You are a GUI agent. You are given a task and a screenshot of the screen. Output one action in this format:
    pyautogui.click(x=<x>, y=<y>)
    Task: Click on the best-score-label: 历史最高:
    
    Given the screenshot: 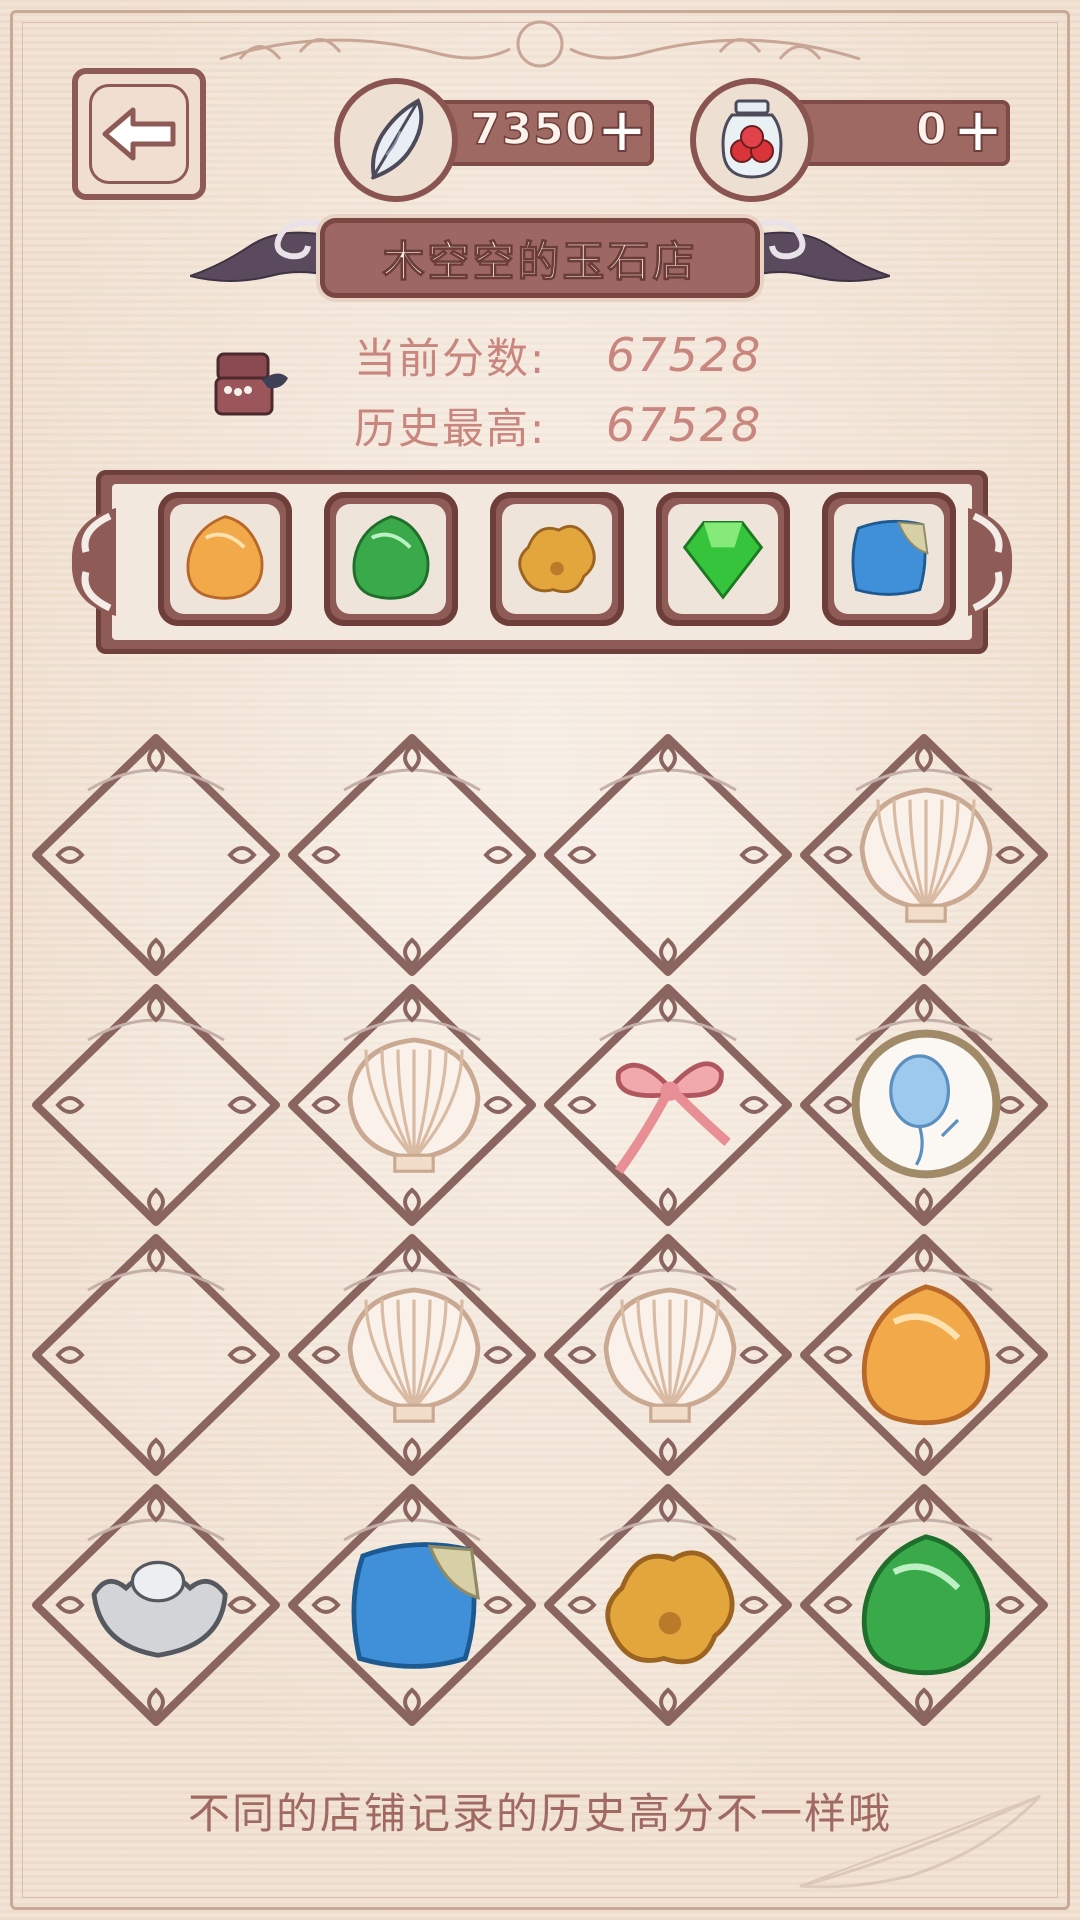 What is the action you would take?
    pyautogui.click(x=450, y=428)
    